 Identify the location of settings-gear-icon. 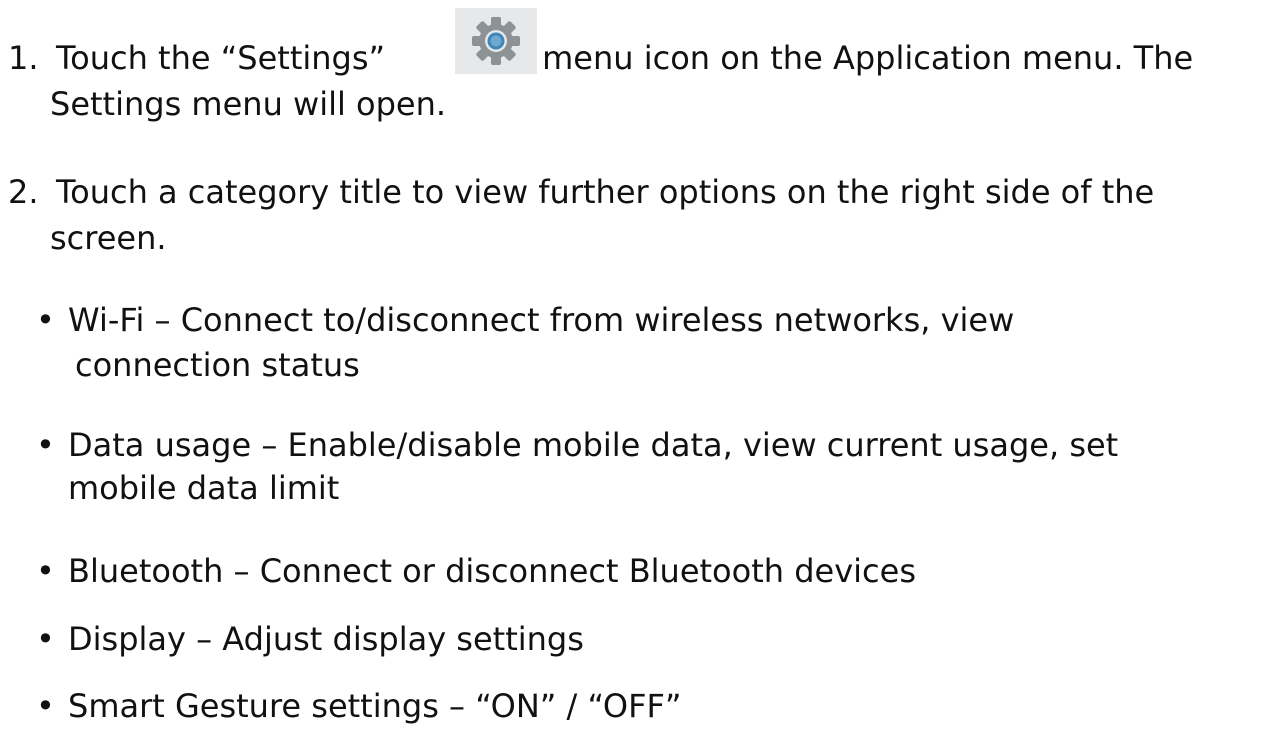
(496, 41).